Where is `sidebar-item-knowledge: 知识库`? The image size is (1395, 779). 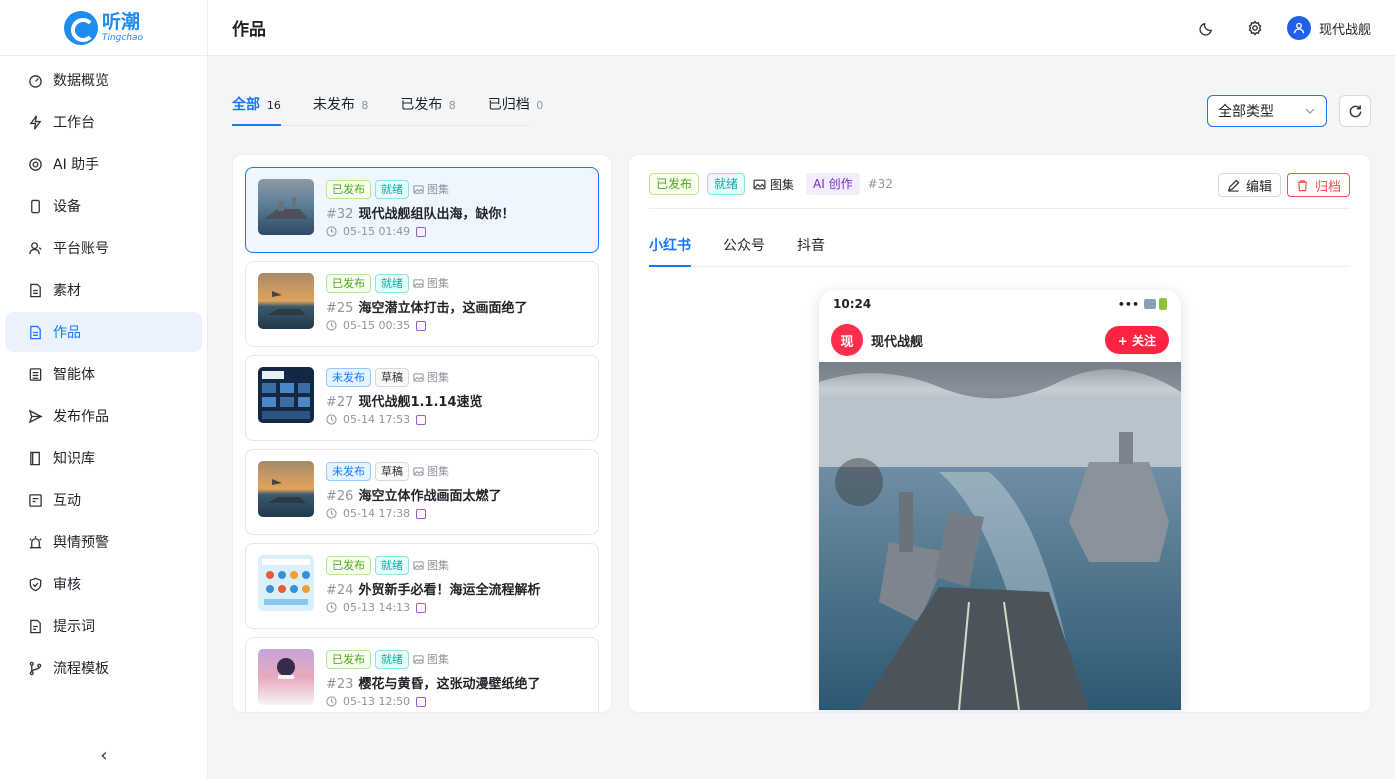 sidebar-item-knowledge: 知识库 is located at coordinates (103, 458).